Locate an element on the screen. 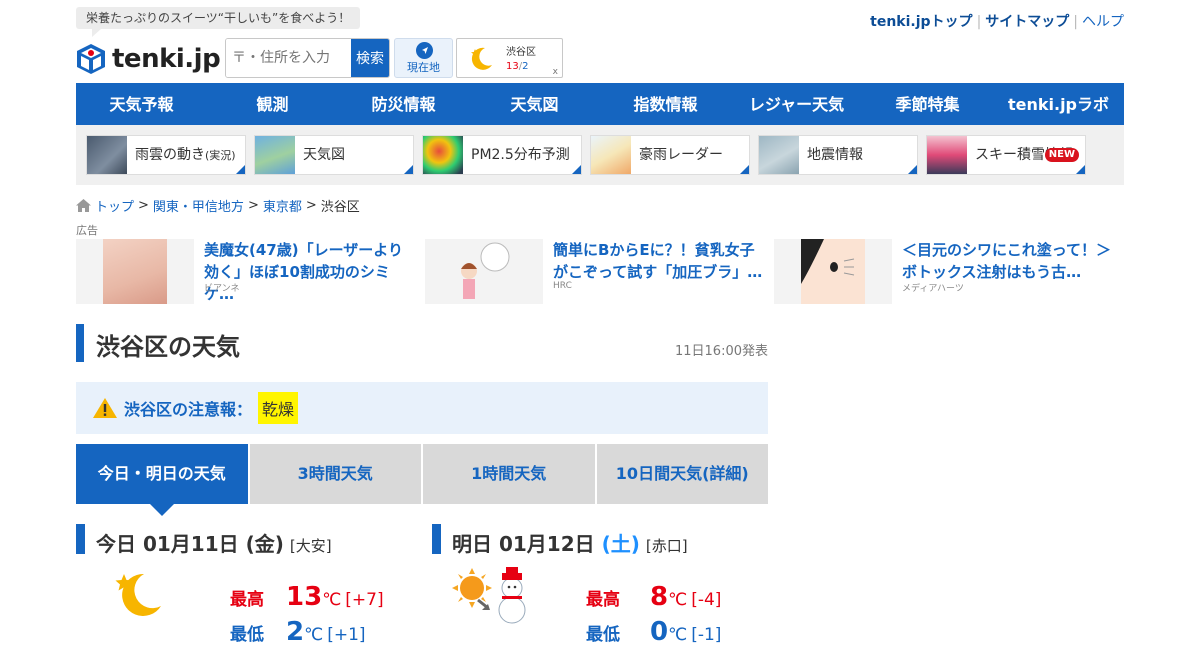  tomorrow-low-value: 0 is located at coordinates (659, 632).